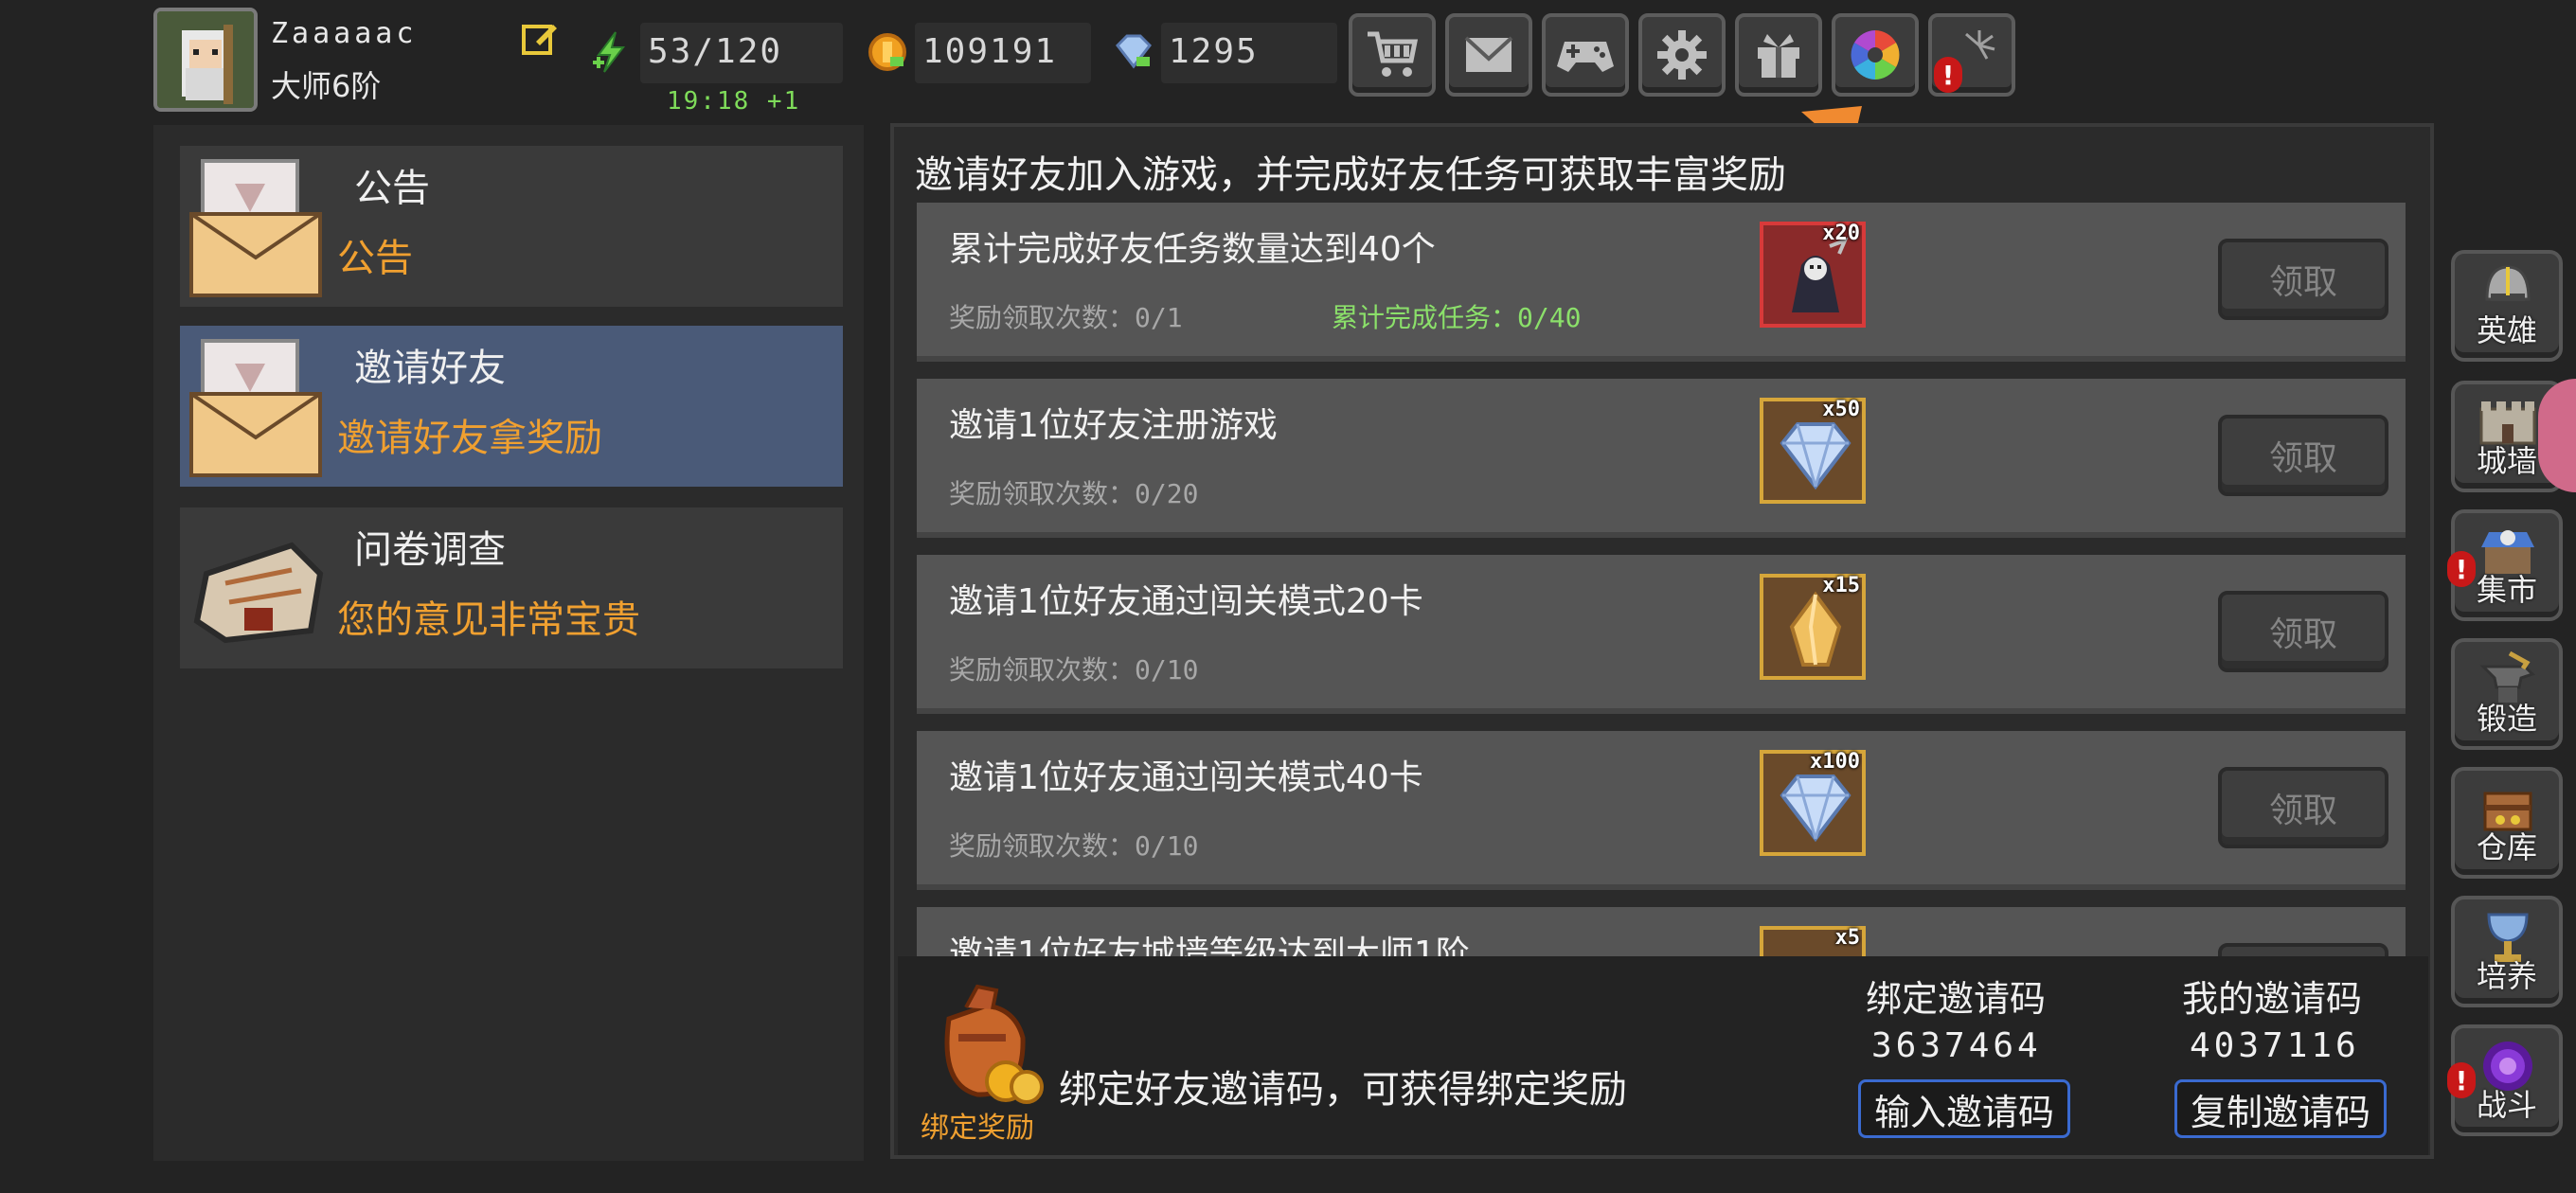  What do you see at coordinates (1813, 451) in the screenshot?
I see `reward-diamond-icon: x50` at bounding box center [1813, 451].